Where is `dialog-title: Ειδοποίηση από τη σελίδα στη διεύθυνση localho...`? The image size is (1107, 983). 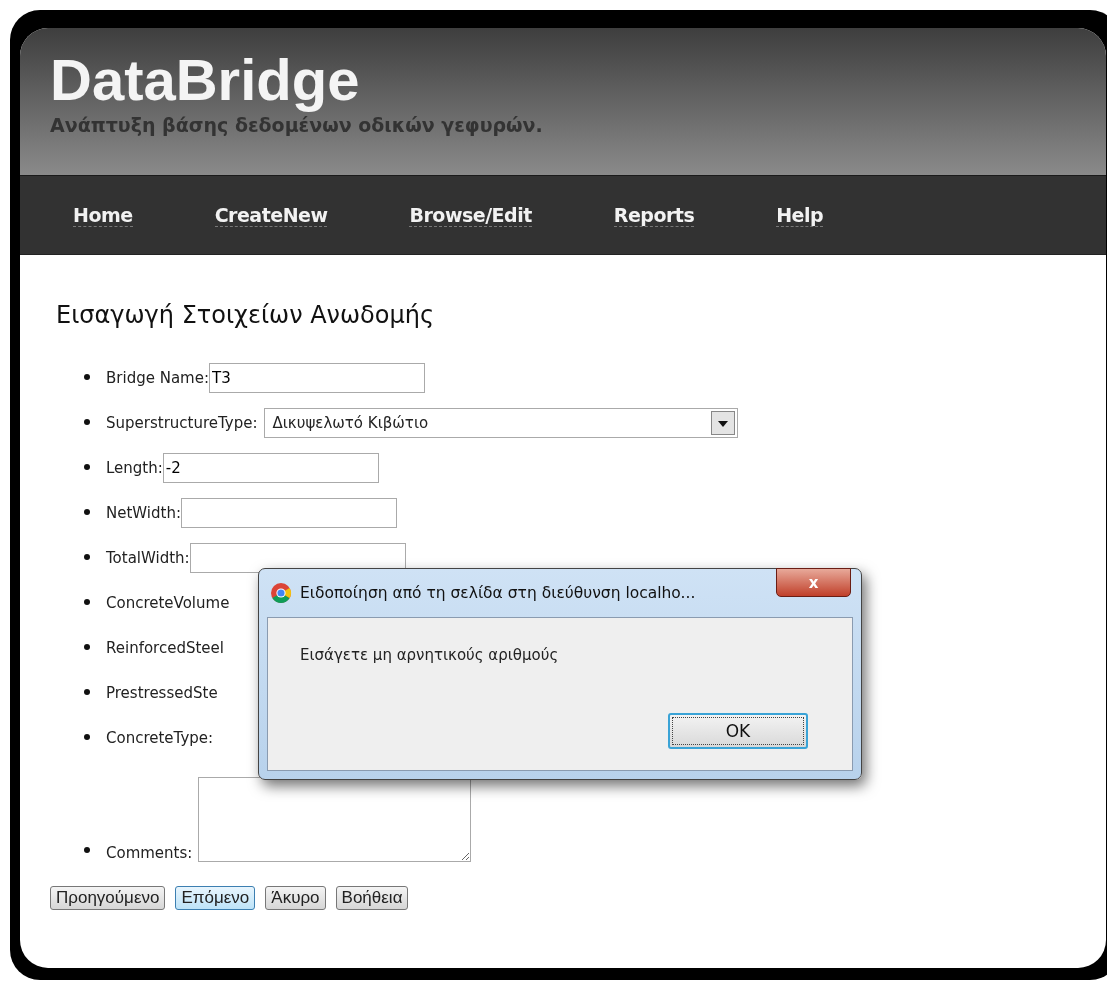 dialog-title: Ειδοποίηση από τη σελίδα στη διεύθυνση localho... is located at coordinates (498, 593).